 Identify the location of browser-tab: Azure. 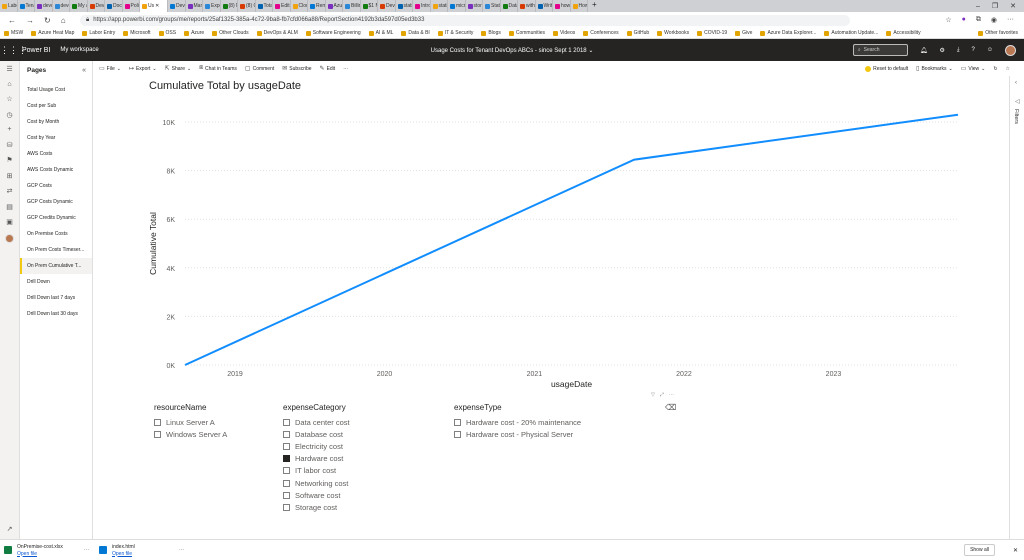
(334, 6).